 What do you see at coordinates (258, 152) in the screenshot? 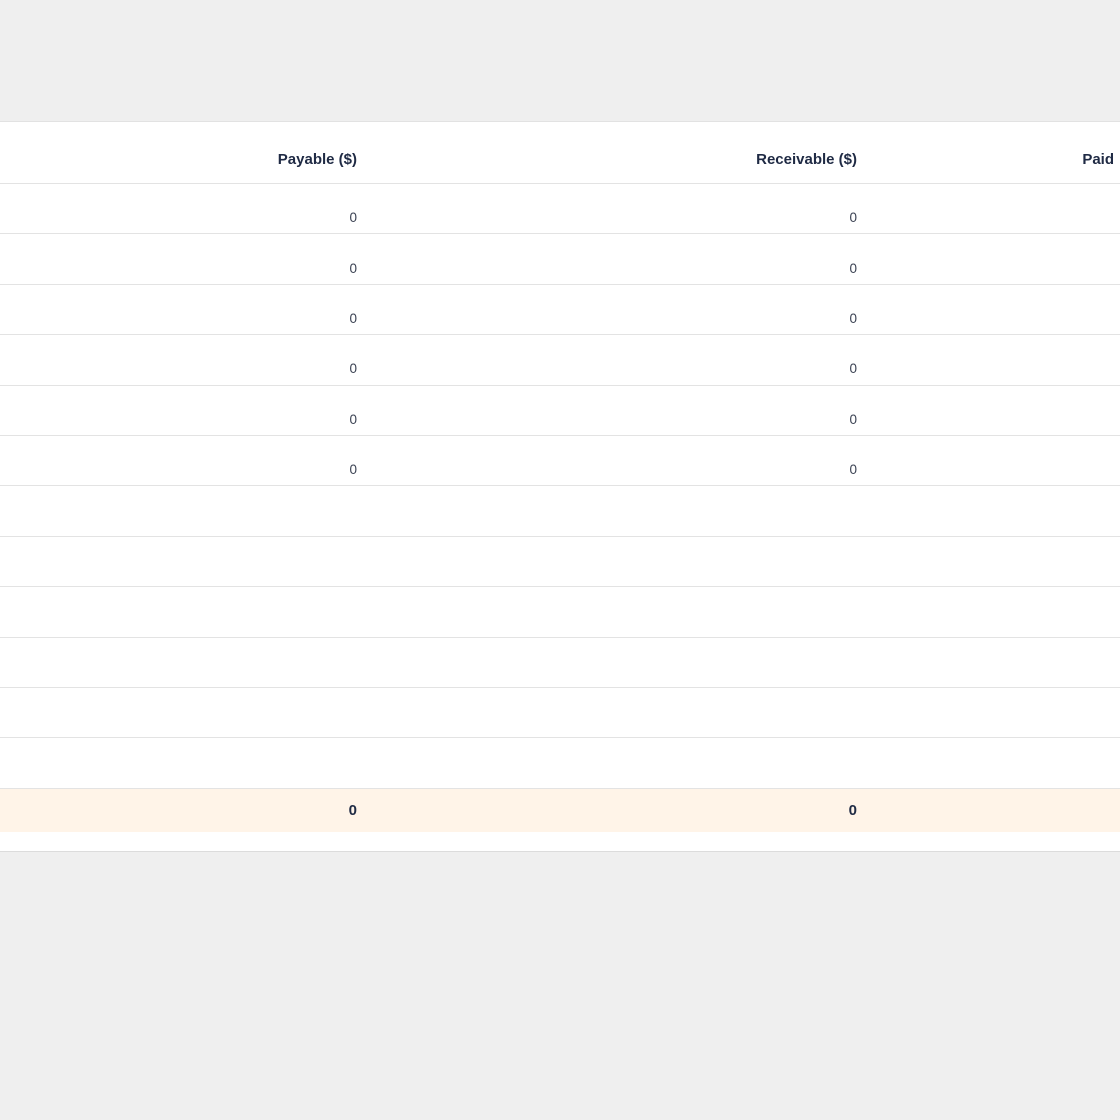
I see `column-header-payable: Payable ($)` at bounding box center [258, 152].